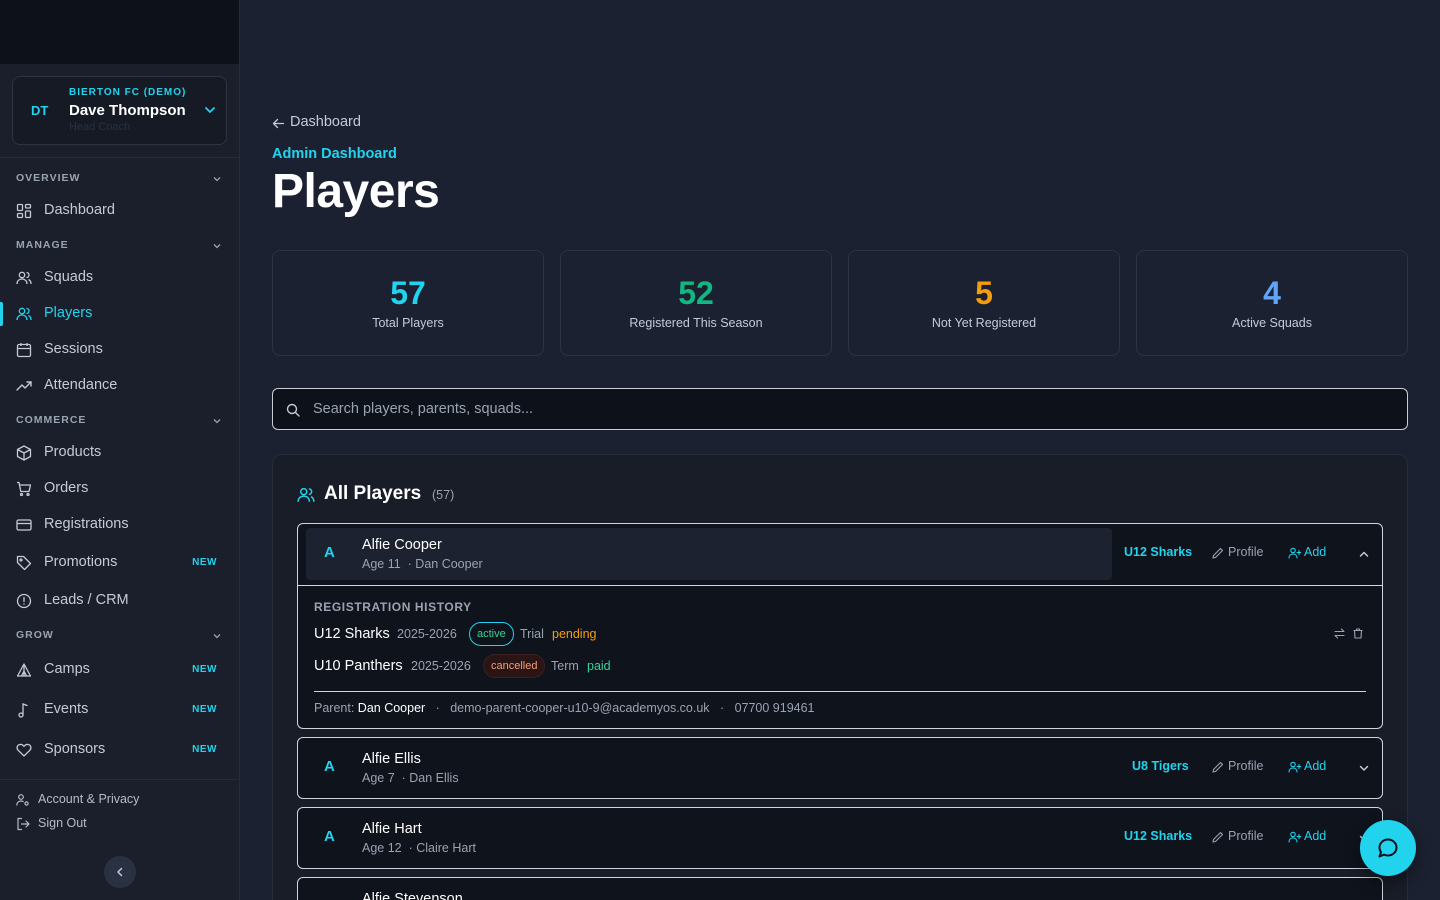 Image resolution: width=1440 pixels, height=900 pixels. What do you see at coordinates (120, 872) in the screenshot?
I see `collapse-sidebar-button` at bounding box center [120, 872].